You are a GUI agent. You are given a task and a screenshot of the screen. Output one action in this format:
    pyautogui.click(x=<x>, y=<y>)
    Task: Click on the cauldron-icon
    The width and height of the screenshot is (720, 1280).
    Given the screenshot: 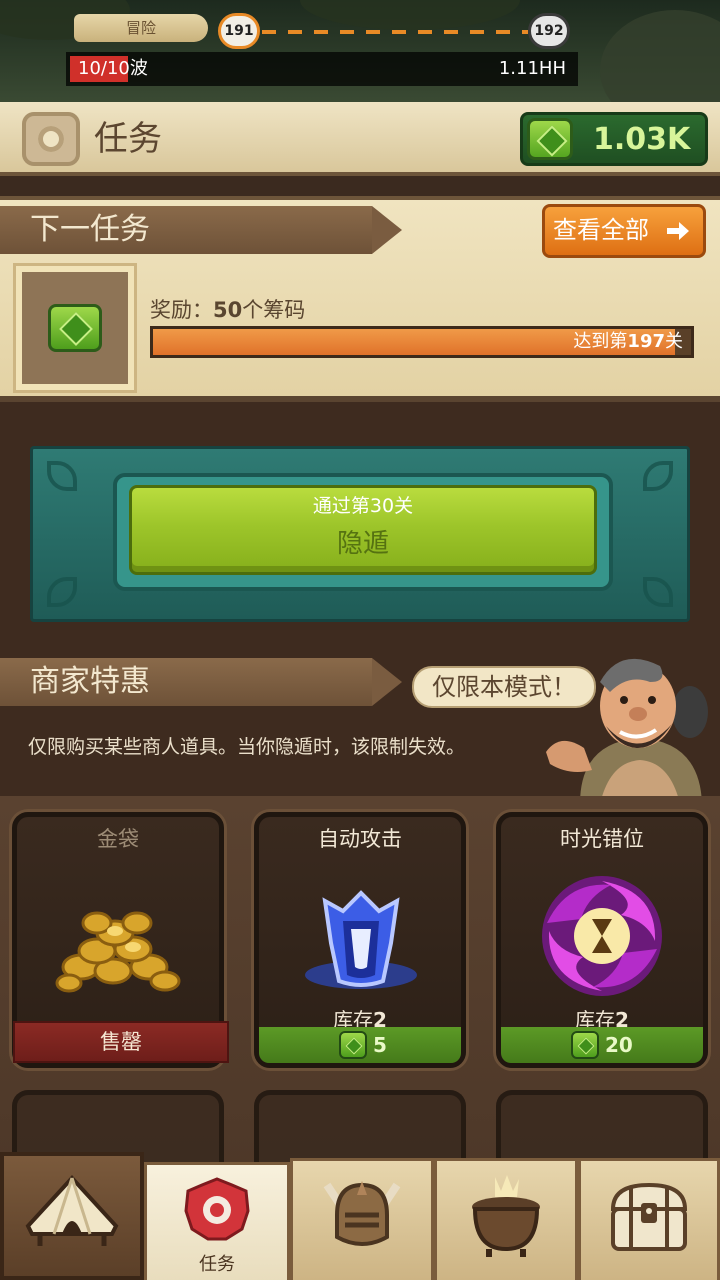 What is the action you would take?
    pyautogui.click(x=506, y=1216)
    